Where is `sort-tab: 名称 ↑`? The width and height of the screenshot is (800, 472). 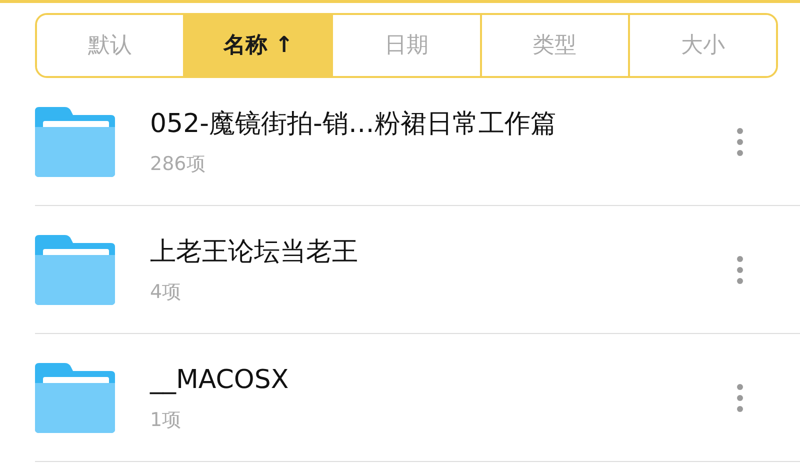
sort-tab: 名称 ↑ is located at coordinates (257, 45).